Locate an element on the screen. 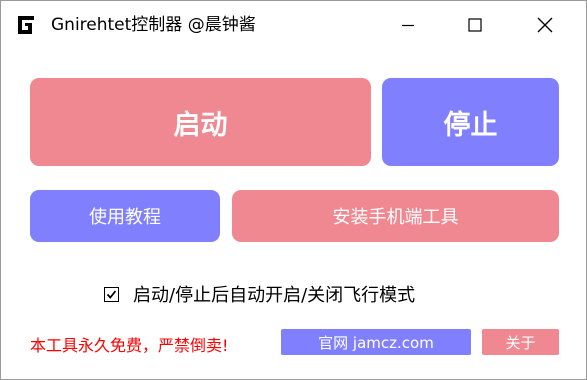 This screenshot has height=380, width=587. auto-airplane-mode-option: 启动/停止后自动开启/关闭飞行模式 is located at coordinates (259, 294).